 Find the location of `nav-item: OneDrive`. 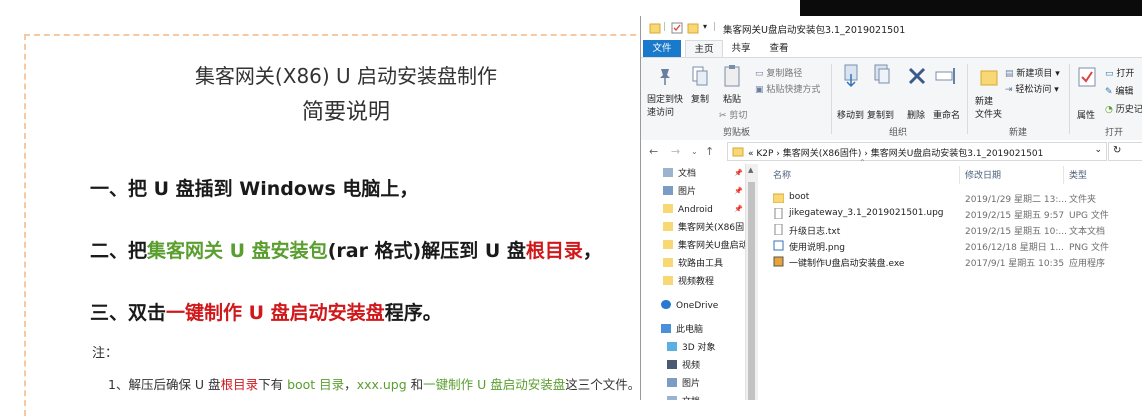

nav-item: OneDrive is located at coordinates (689, 306).